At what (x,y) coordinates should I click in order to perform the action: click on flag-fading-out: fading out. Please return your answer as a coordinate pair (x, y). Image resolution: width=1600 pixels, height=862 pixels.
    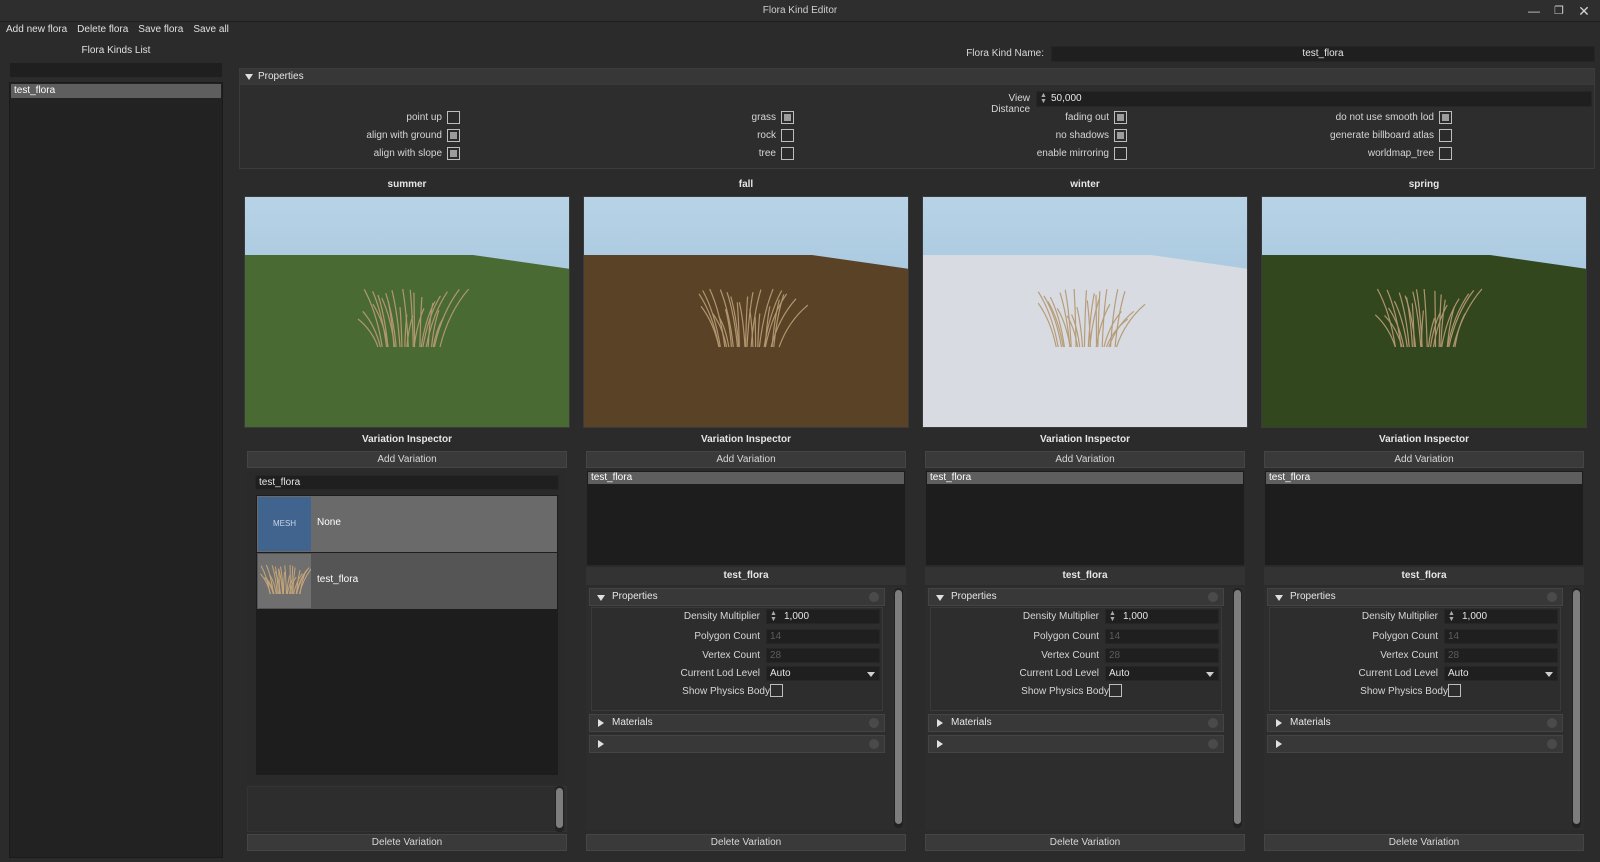
    Looking at the image, I should click on (1037, 118).